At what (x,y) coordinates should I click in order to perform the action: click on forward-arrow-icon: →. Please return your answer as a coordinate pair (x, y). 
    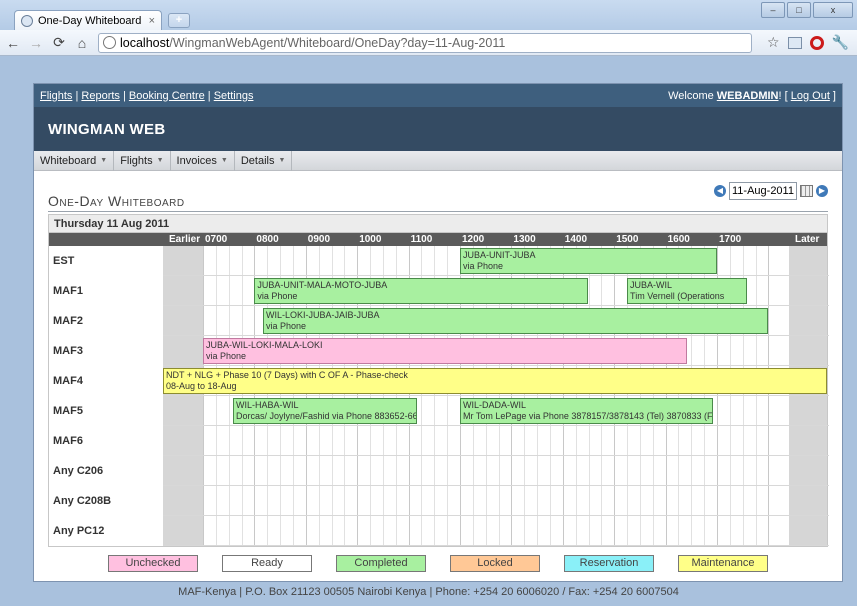
    Looking at the image, I should click on (36, 43).